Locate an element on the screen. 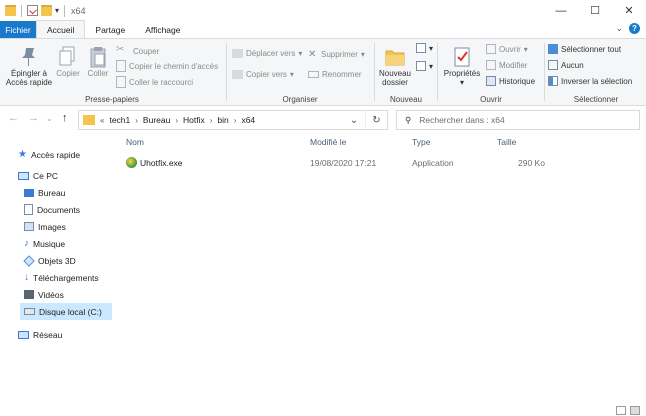 The height and width of the screenshot is (416, 646). nav-item-label: Bureau is located at coordinates (52, 192).